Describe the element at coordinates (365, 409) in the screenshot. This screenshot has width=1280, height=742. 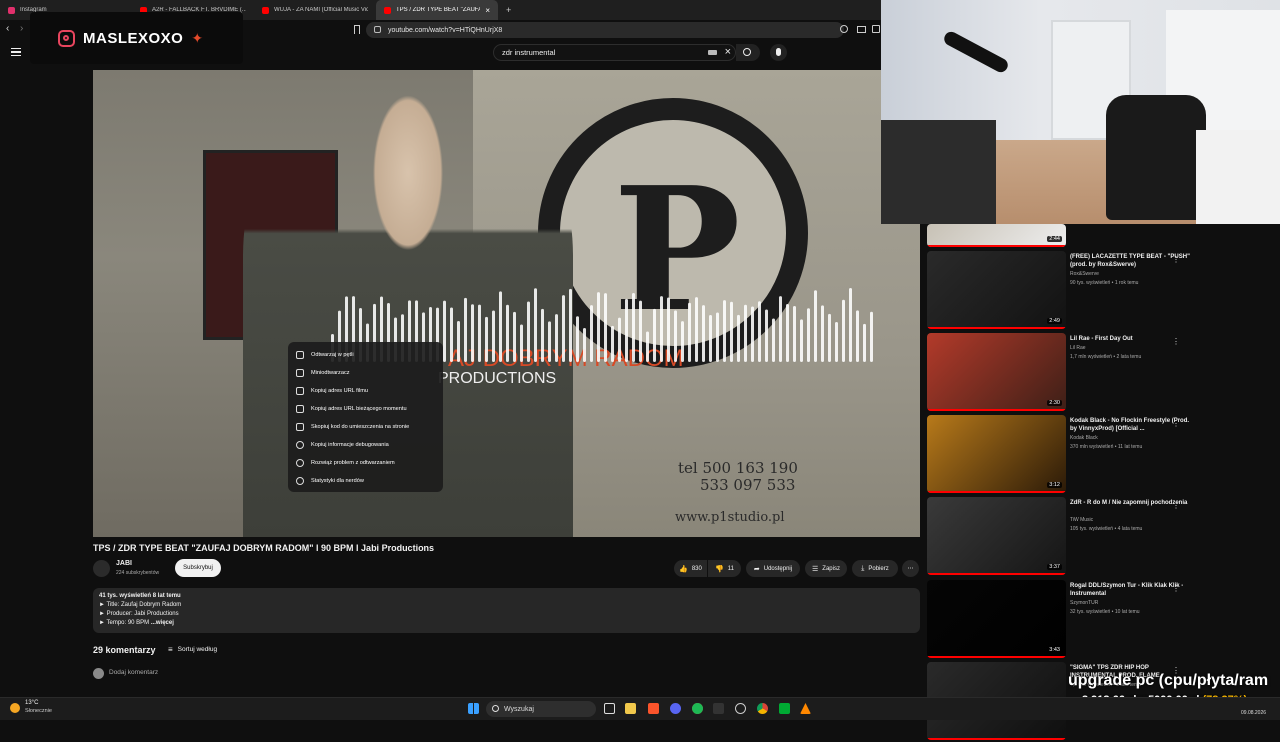
I see `context-menu-item: Kopiuj adres URL bieżącego momentu` at that location.